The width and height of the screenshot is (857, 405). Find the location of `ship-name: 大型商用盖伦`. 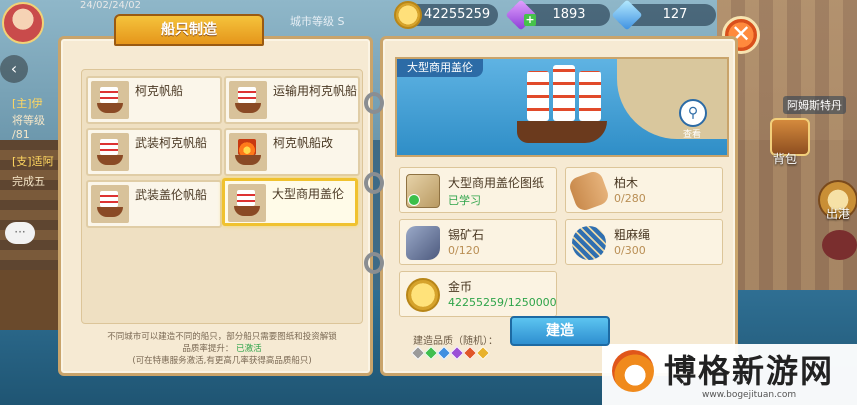

ship-name: 大型商用盖伦 is located at coordinates (308, 194).